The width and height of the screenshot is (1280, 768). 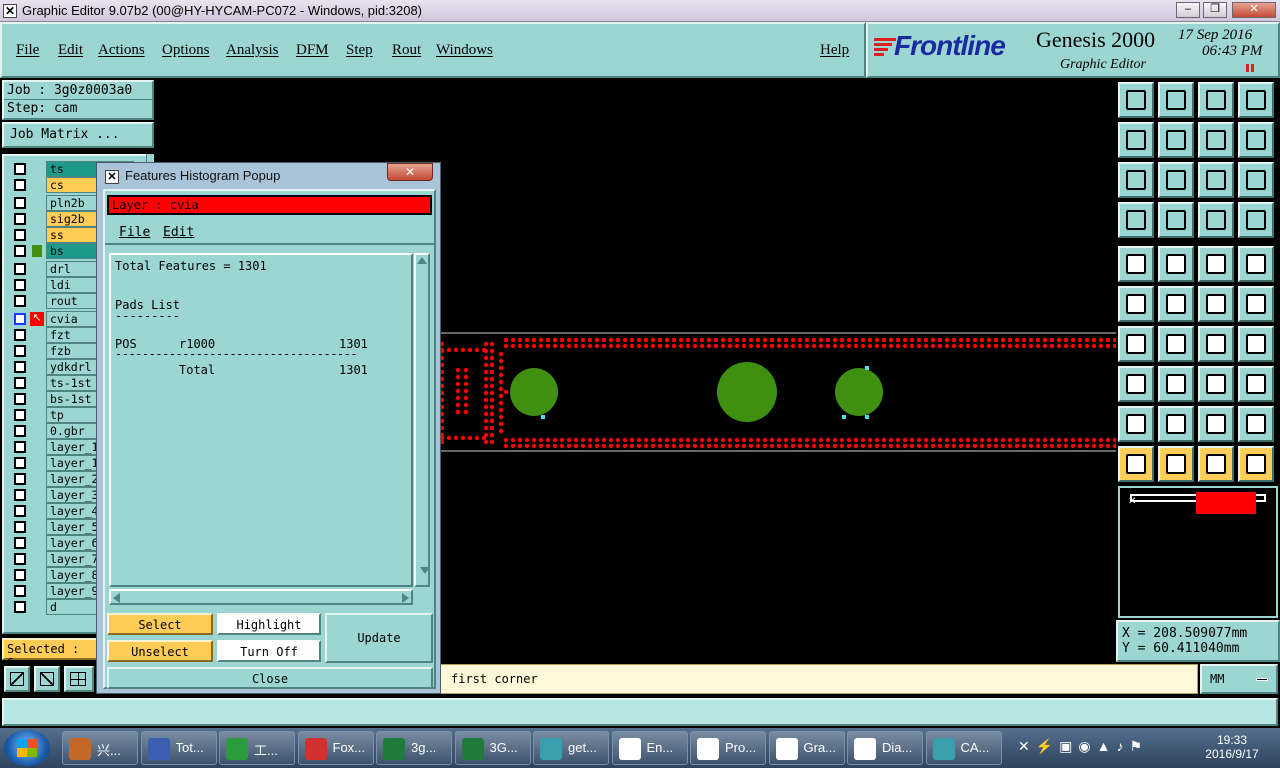 I want to click on grid-tool, so click(x=79, y=679).